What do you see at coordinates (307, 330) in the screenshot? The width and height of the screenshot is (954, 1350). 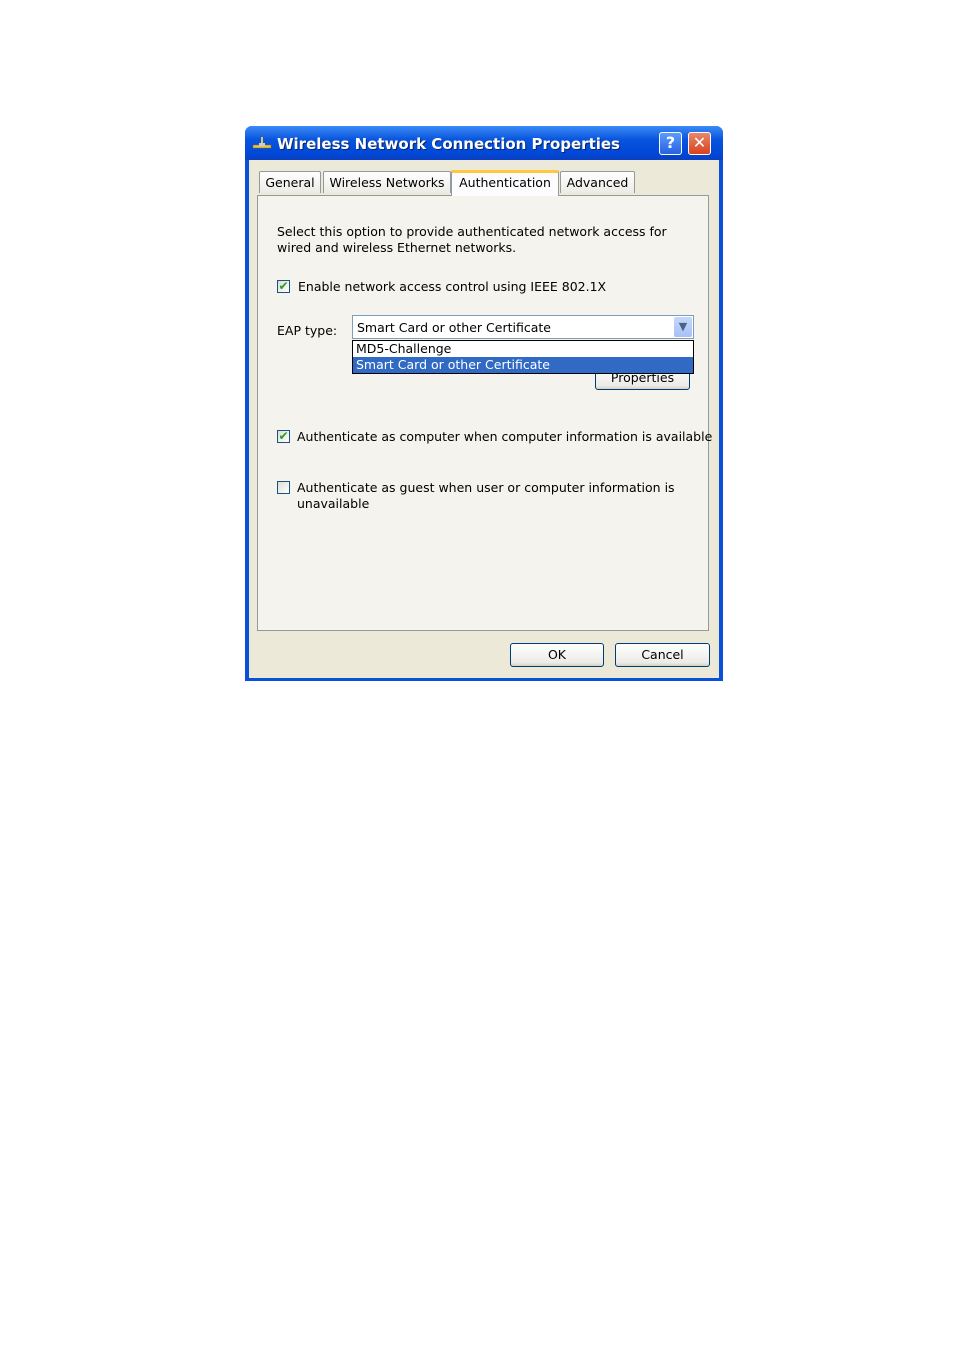 I see `eap-type-label: EAP type:` at bounding box center [307, 330].